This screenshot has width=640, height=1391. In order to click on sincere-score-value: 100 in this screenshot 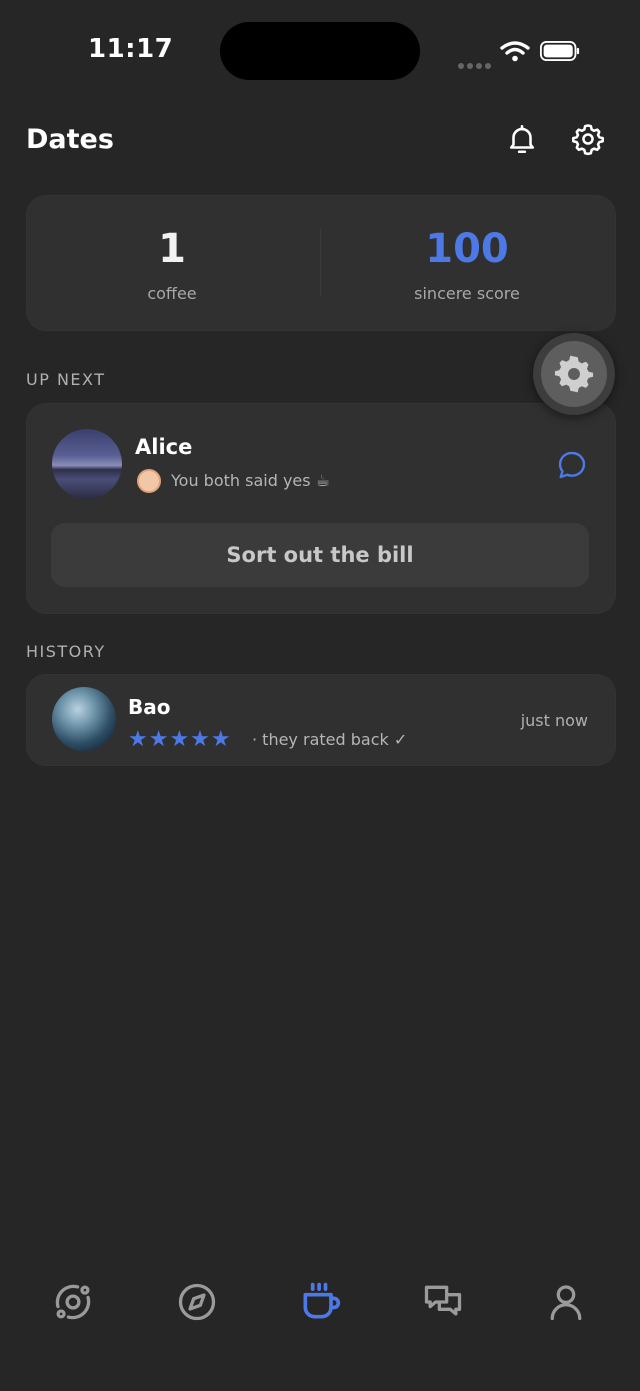, I will do `click(467, 249)`.